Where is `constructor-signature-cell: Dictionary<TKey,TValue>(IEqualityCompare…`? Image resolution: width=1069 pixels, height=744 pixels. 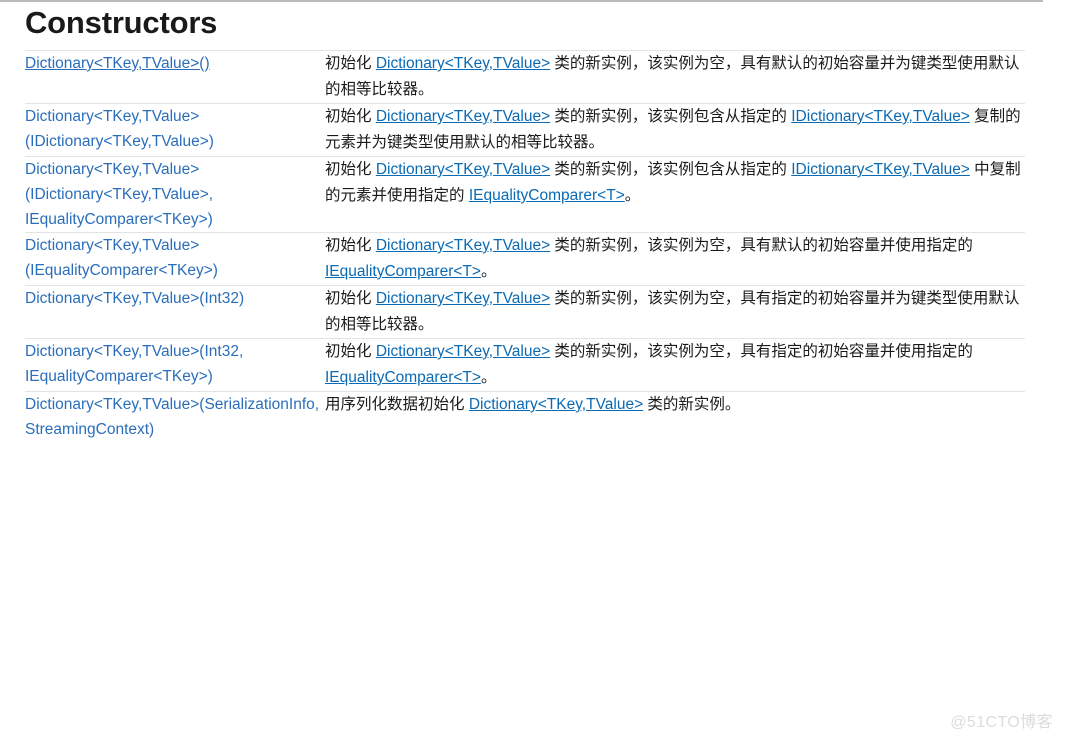 constructor-signature-cell: Dictionary<TKey,TValue>(IEqualityCompare… is located at coordinates (175, 259).